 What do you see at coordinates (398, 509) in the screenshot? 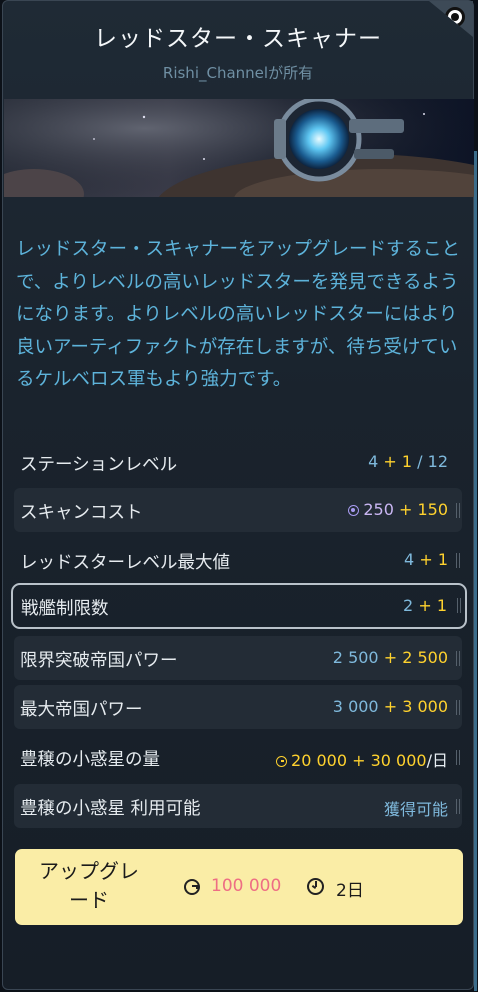
I see `stat-value: 250 + 150` at bounding box center [398, 509].